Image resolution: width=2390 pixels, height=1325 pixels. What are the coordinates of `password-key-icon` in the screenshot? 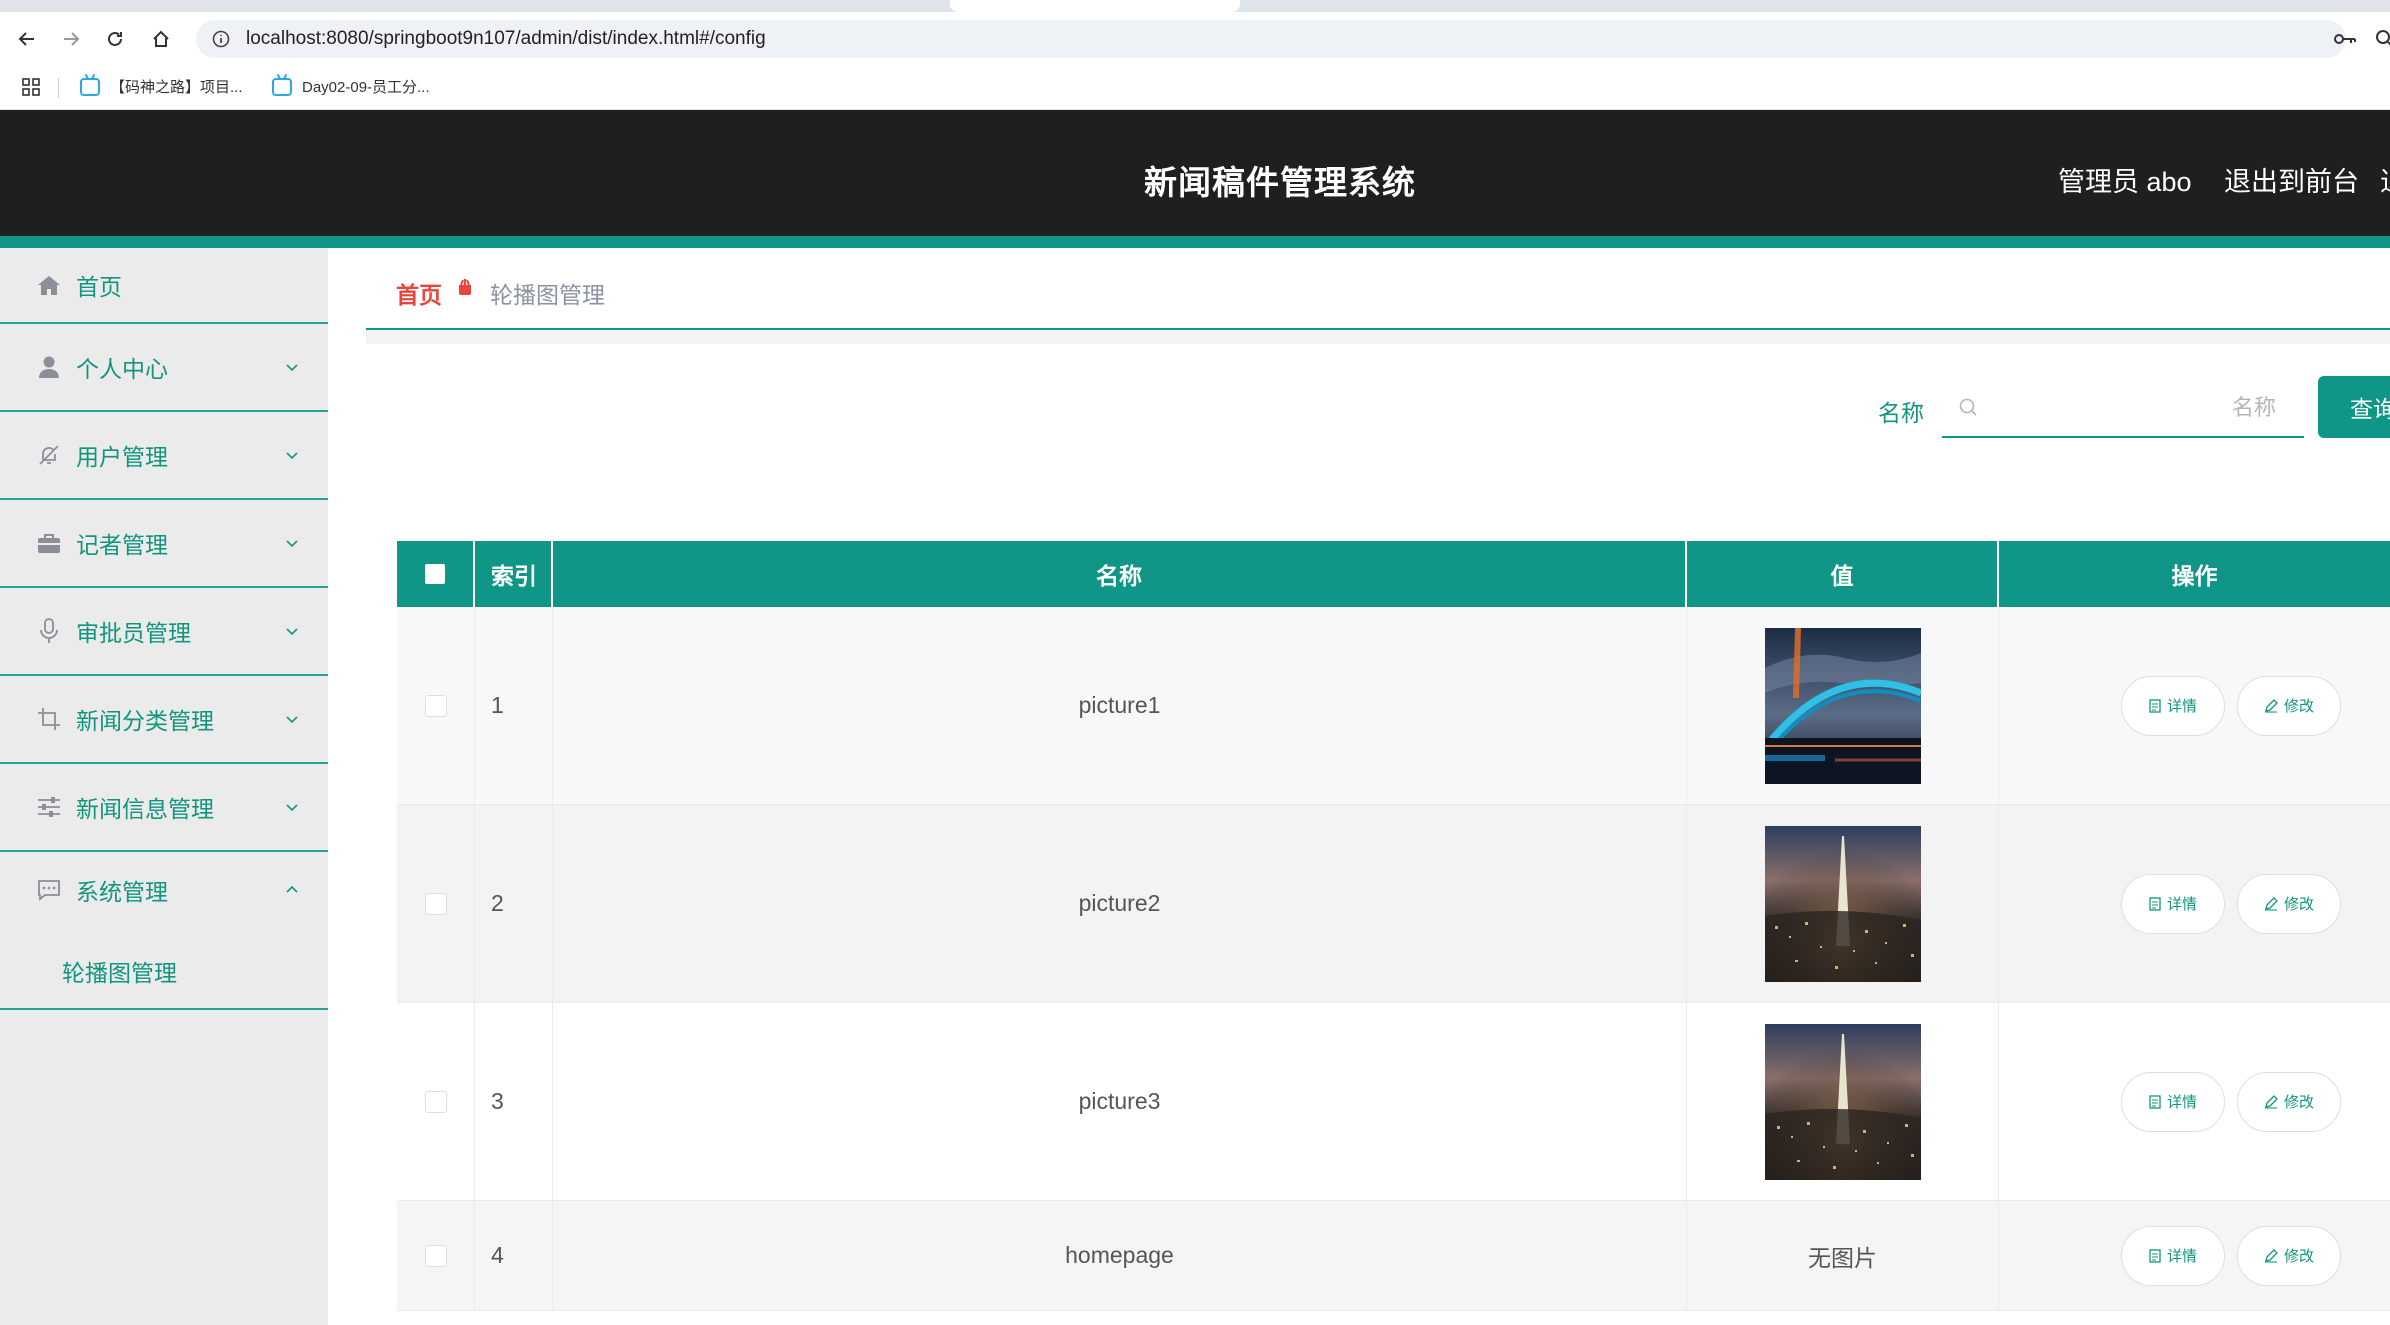 It's located at (2345, 39).